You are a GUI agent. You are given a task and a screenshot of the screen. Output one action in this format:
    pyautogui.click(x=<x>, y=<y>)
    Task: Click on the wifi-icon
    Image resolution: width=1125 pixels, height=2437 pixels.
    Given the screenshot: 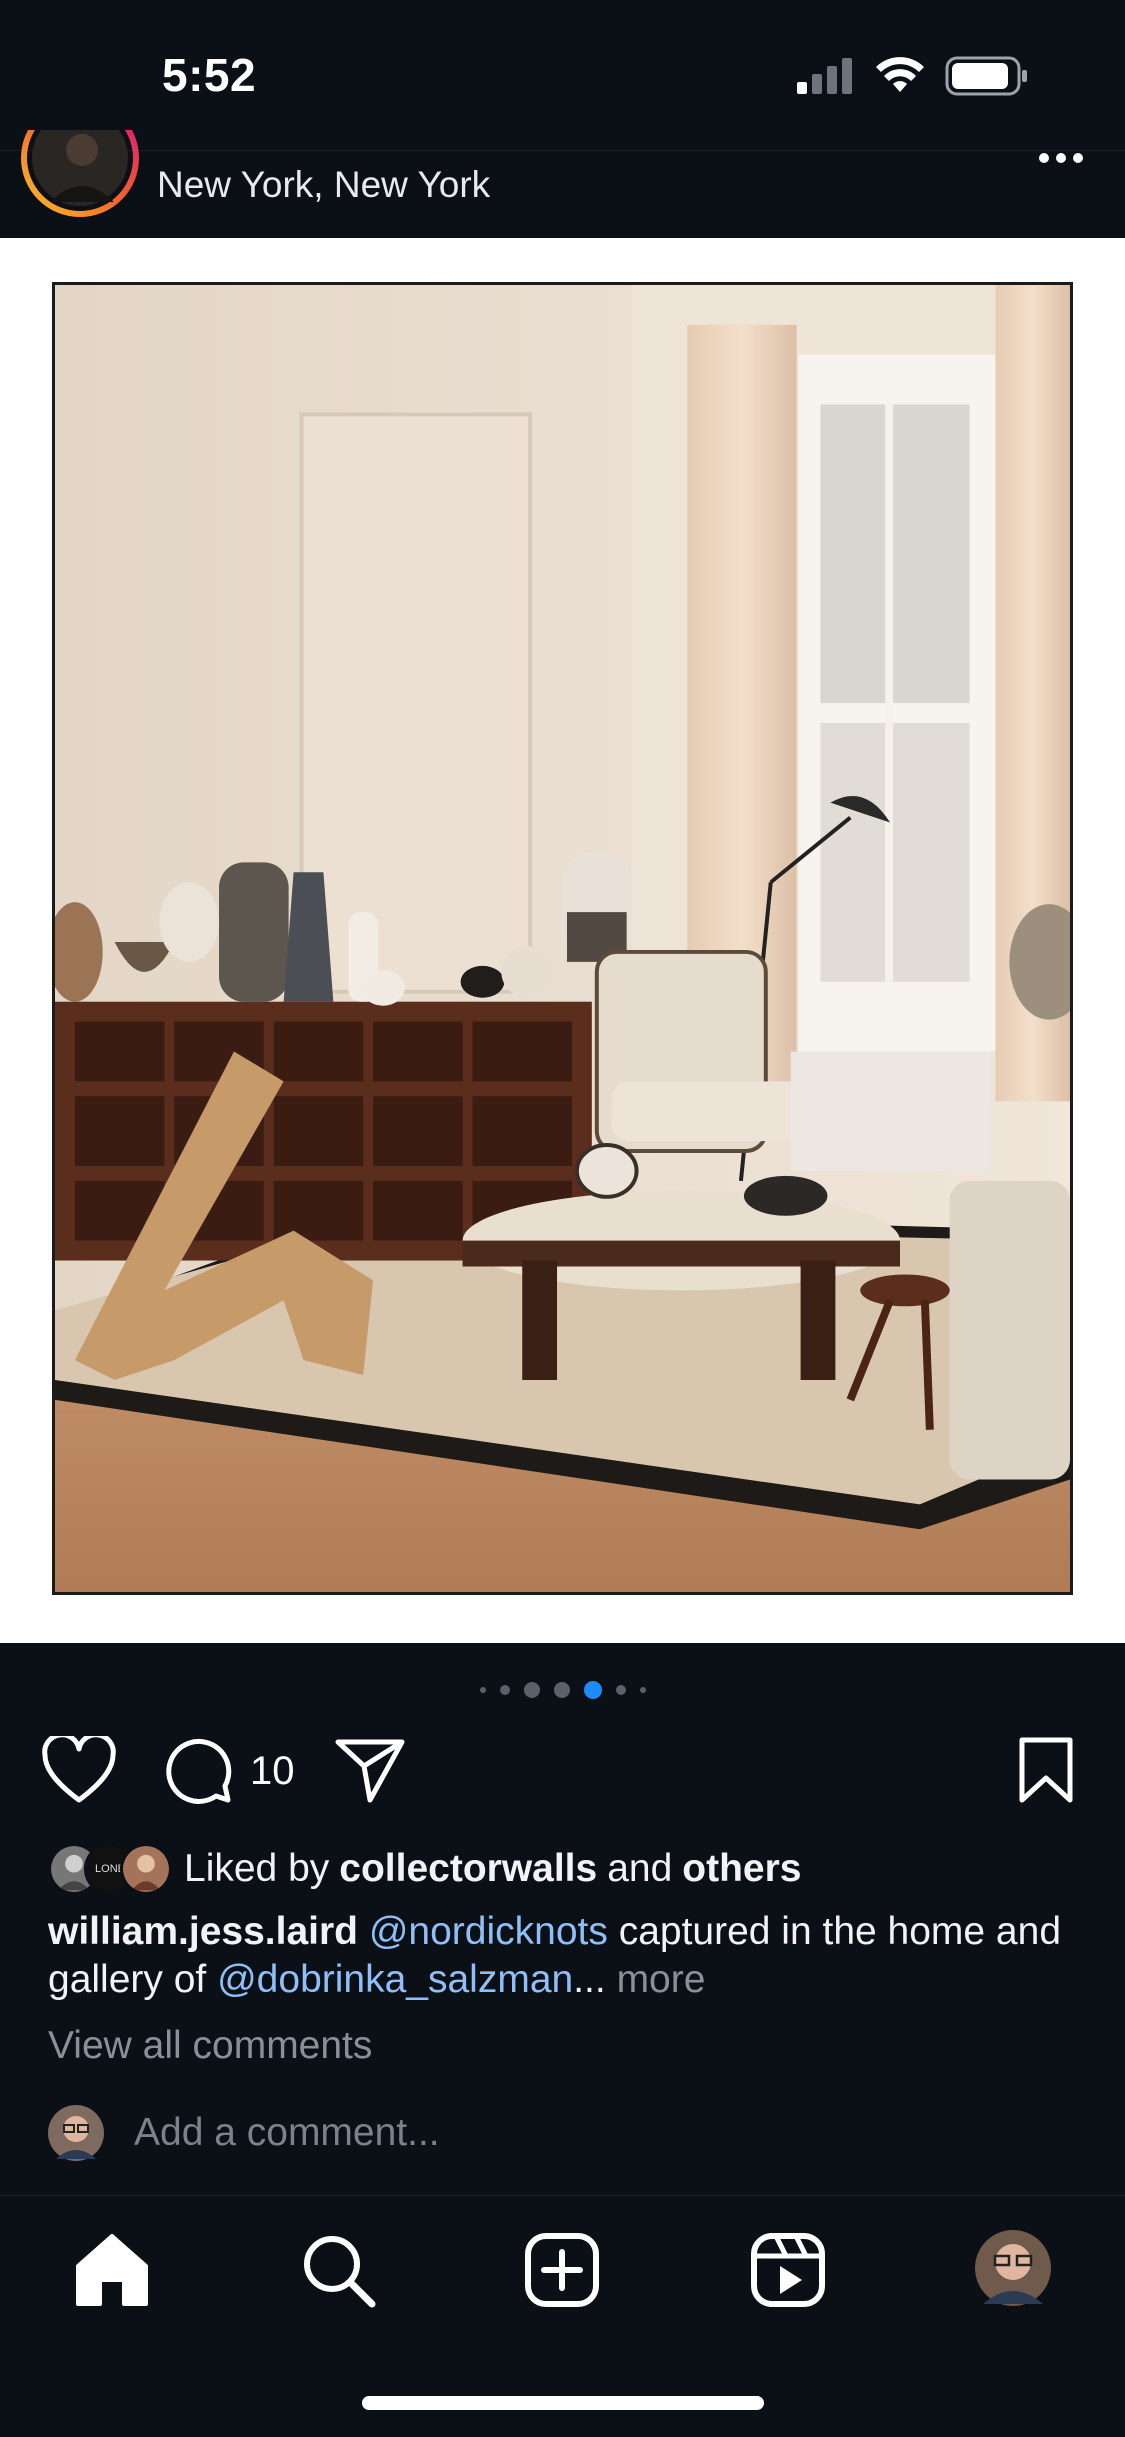 What is the action you would take?
    pyautogui.click(x=900, y=74)
    